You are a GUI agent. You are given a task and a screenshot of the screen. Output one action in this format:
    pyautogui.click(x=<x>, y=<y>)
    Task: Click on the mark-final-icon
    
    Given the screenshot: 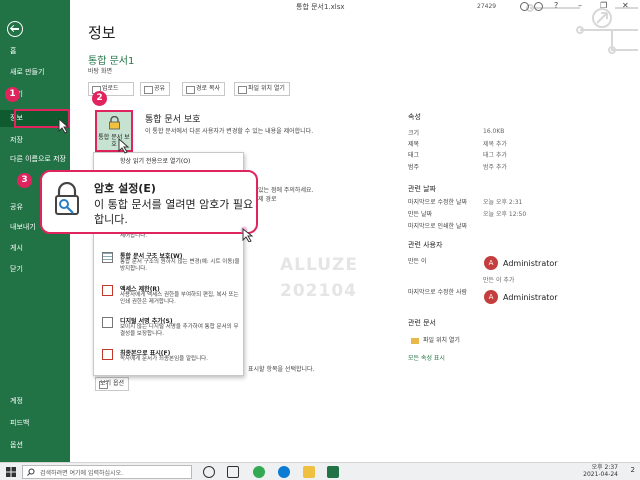 What is the action you would take?
    pyautogui.click(x=107, y=354)
    